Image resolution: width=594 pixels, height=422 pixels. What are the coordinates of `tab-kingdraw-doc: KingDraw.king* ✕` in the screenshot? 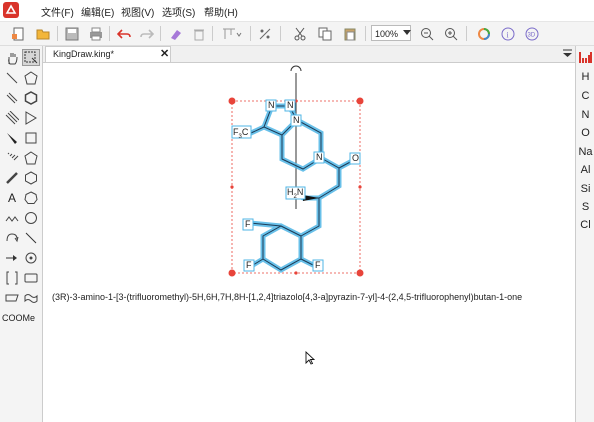 It's located at (108, 54).